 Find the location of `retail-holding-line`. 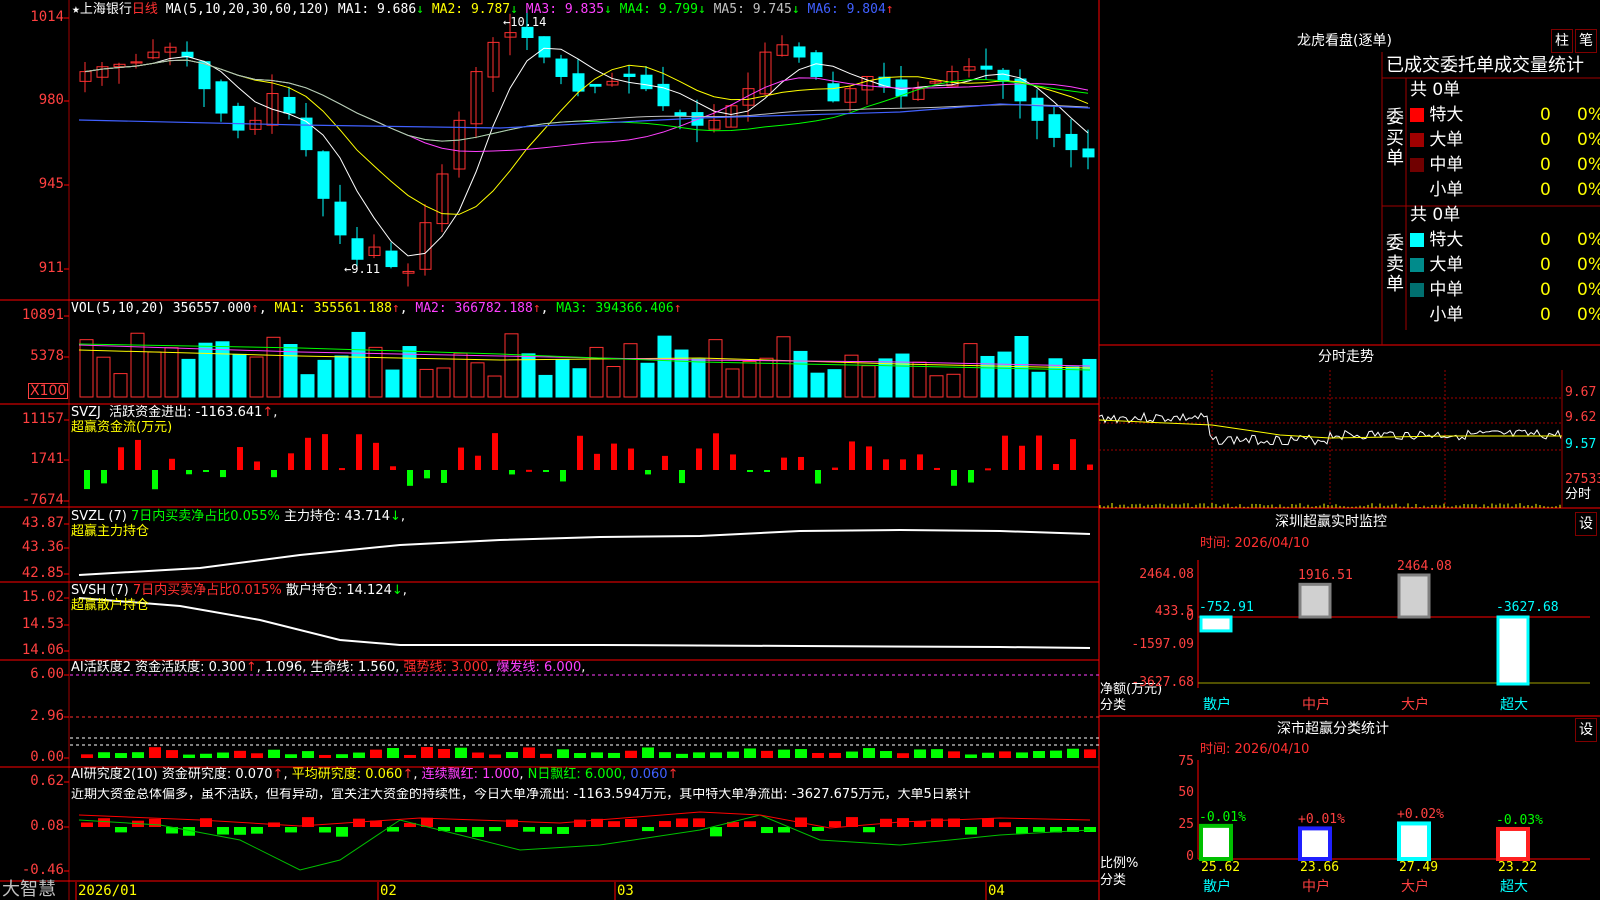

retail-holding-line is located at coordinates (584, 623).